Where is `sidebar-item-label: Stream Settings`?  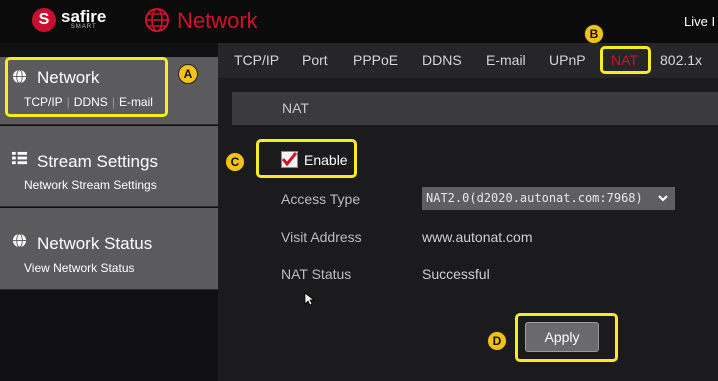
sidebar-item-label: Stream Settings is located at coordinates (97, 161).